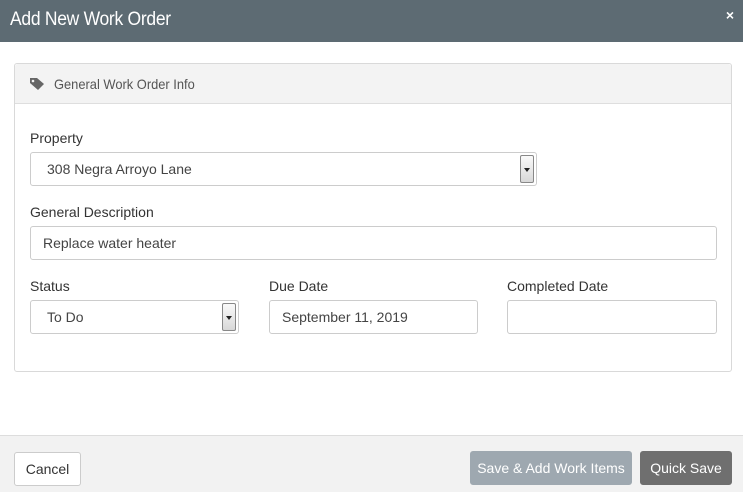 This screenshot has height=492, width=743. Describe the element at coordinates (92, 212) in the screenshot. I see `description-label: General Description` at that location.